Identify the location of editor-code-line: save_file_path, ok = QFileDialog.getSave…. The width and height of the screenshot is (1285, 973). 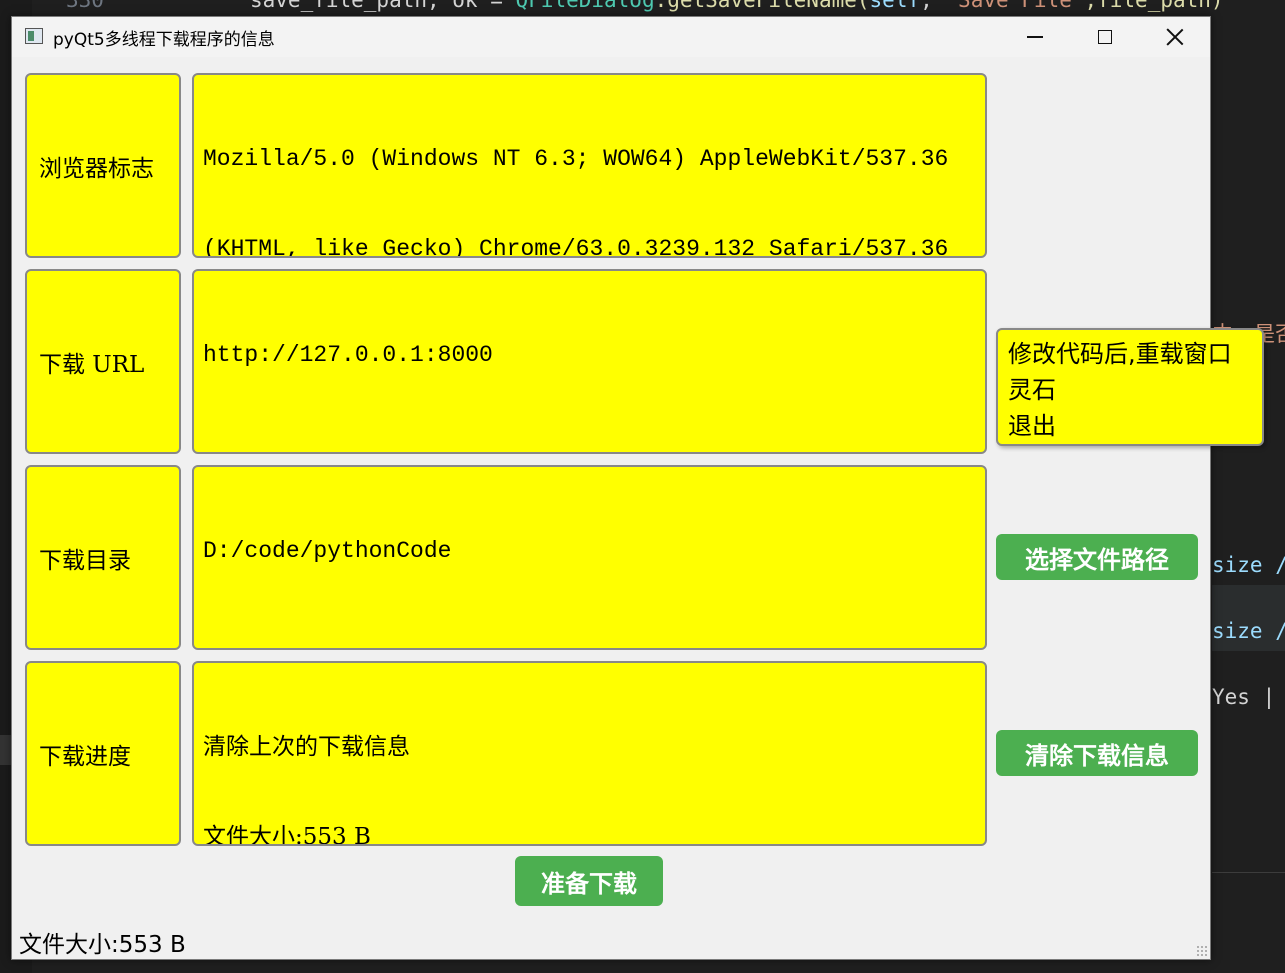
(737, 6).